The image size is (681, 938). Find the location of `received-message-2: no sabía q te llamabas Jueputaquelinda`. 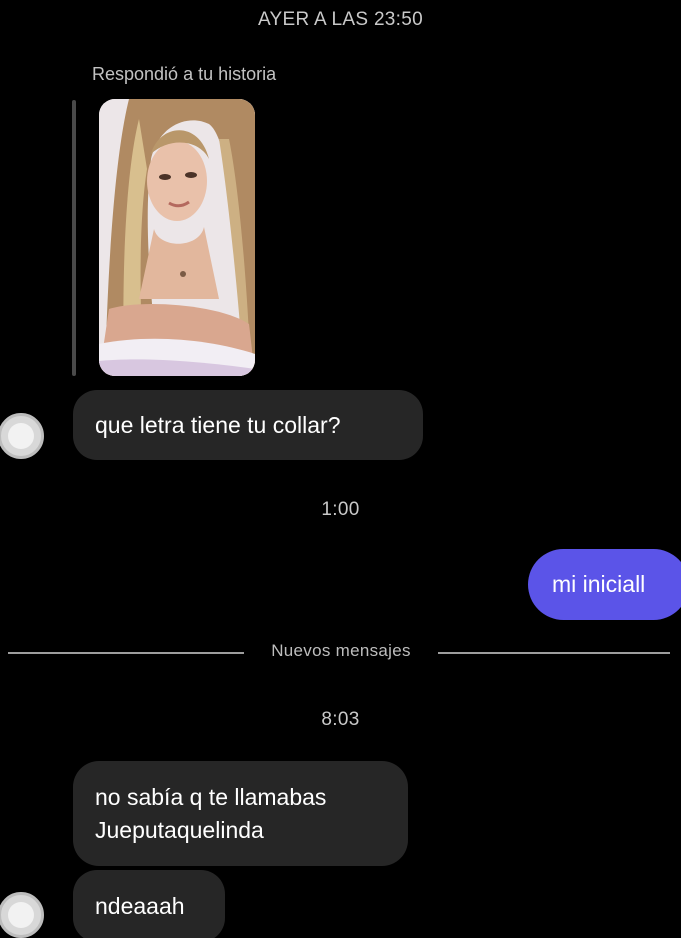

received-message-2: no sabía q te llamabas Jueputaquelinda is located at coordinates (240, 813).